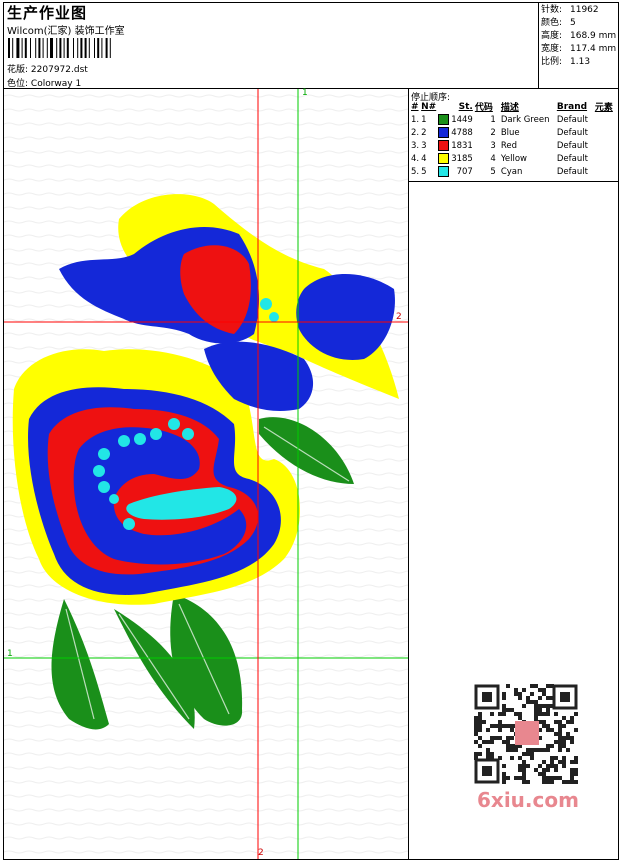 Image resolution: width=620 pixels, height=861 pixels. I want to click on colorway: 色位: Colorway 1, so click(44, 82).